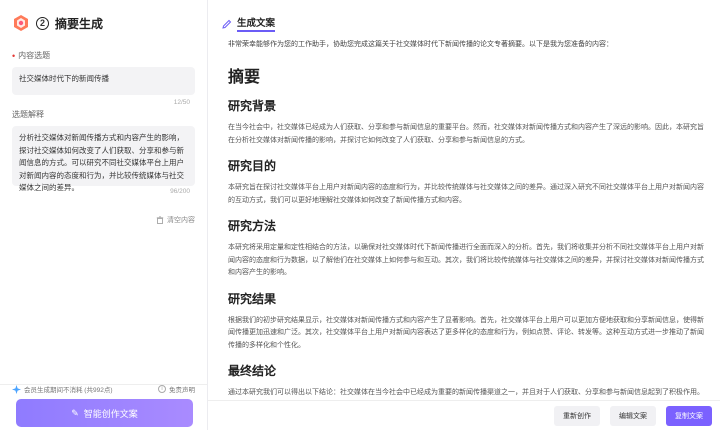 The image size is (720, 430). I want to click on trash-icon, so click(160, 220).